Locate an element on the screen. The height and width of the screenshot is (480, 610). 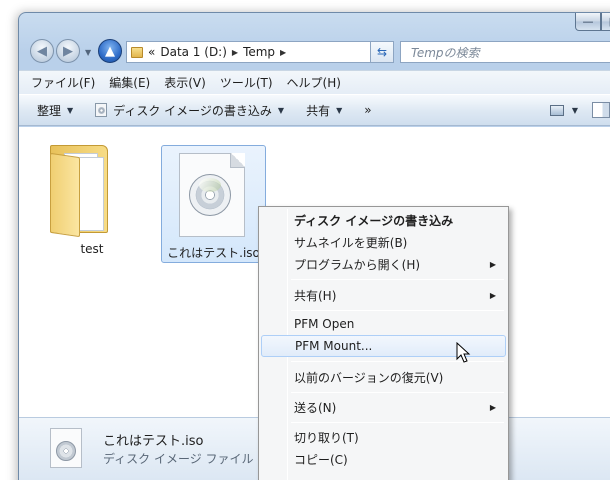
file-item-folder: test is located at coordinates (92, 199).